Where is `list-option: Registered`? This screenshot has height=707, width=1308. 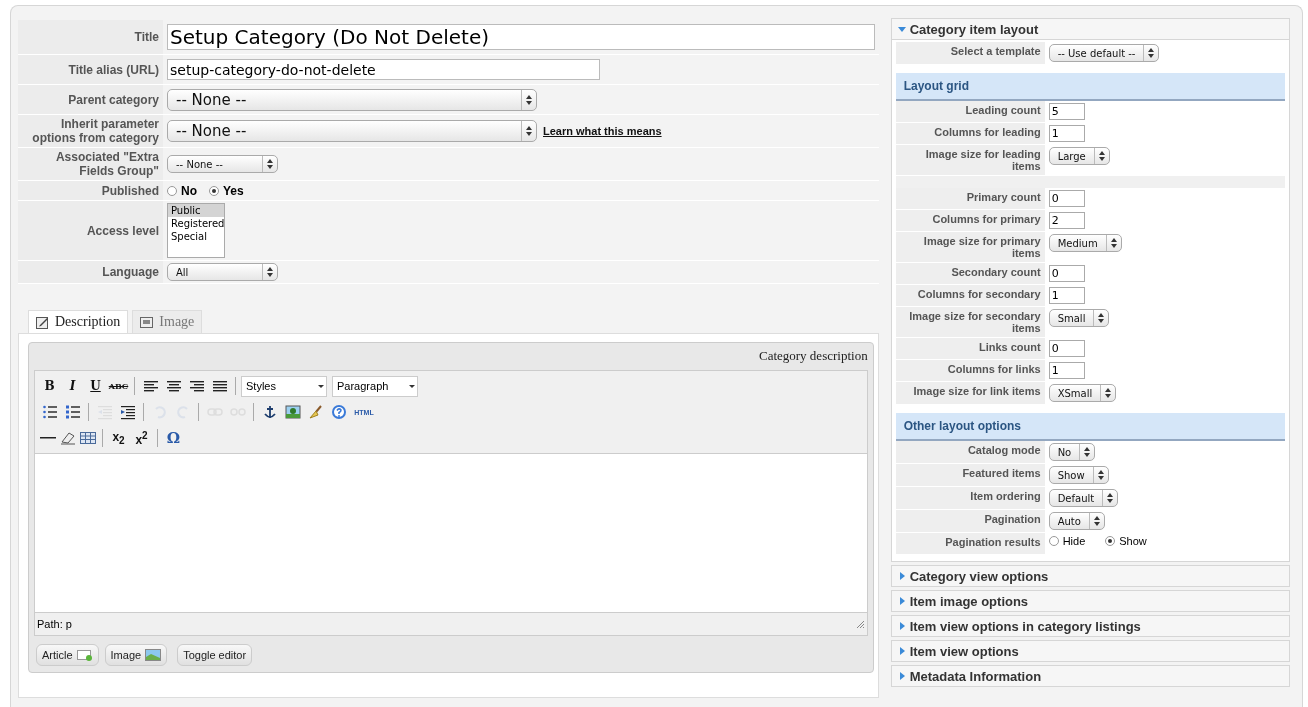
list-option: Registered is located at coordinates (196, 223).